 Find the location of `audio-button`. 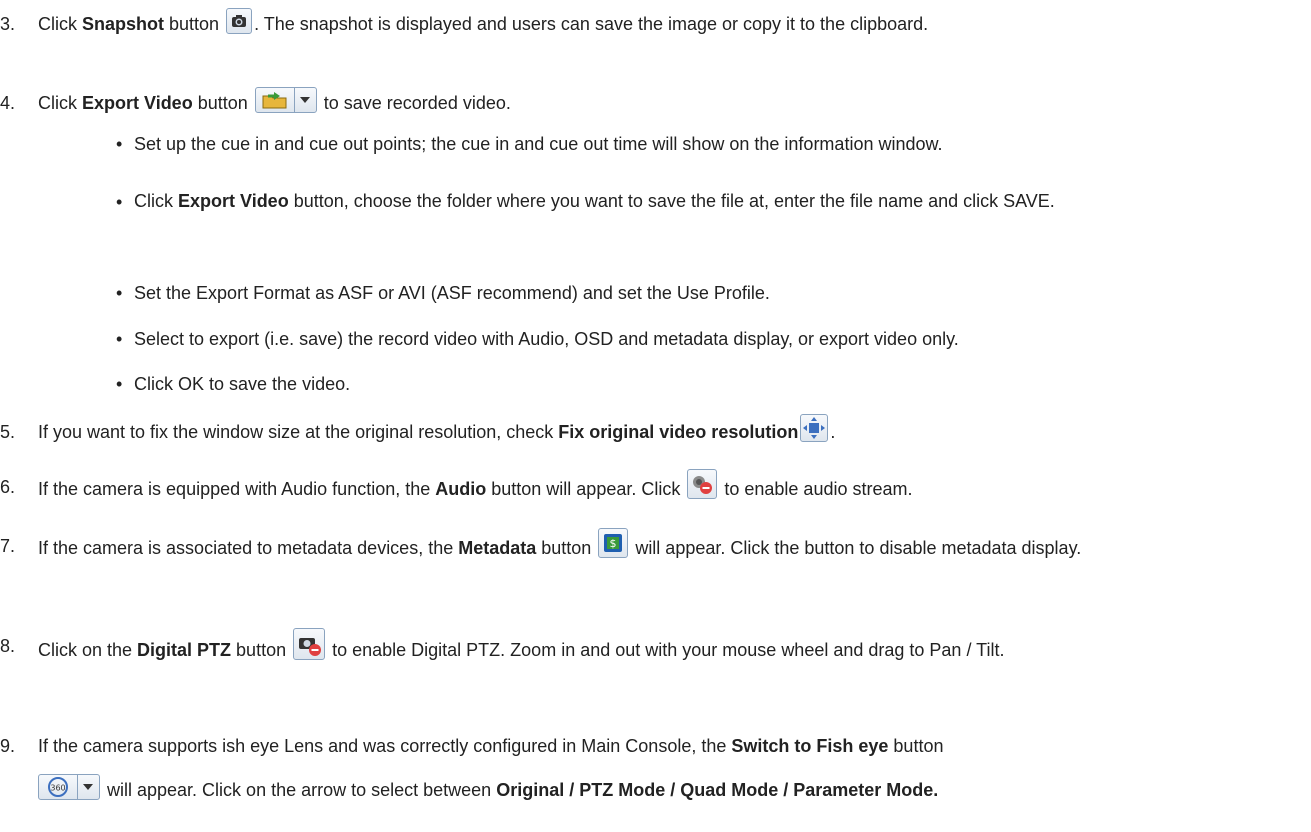

audio-button is located at coordinates (702, 484).